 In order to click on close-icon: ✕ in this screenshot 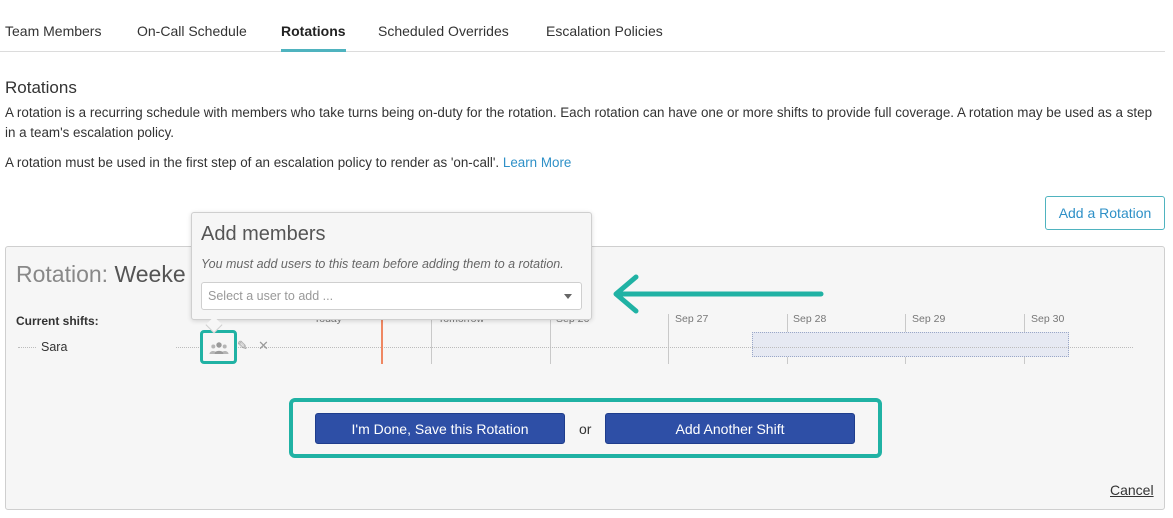, I will do `click(263, 346)`.